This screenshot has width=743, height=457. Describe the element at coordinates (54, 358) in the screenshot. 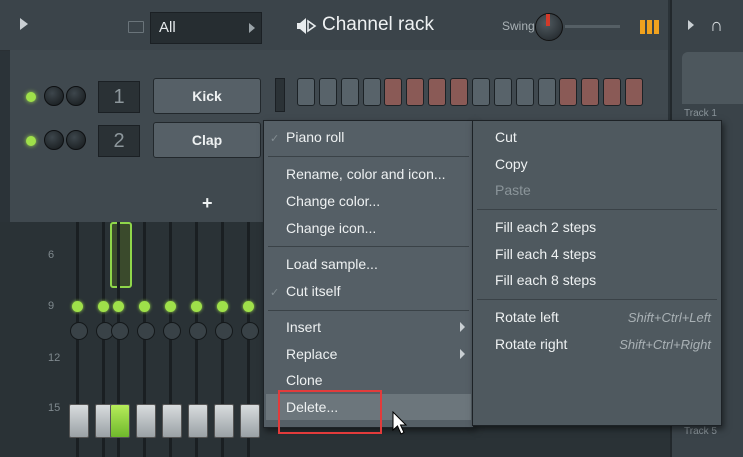

I see `mixer-number: 12` at that location.